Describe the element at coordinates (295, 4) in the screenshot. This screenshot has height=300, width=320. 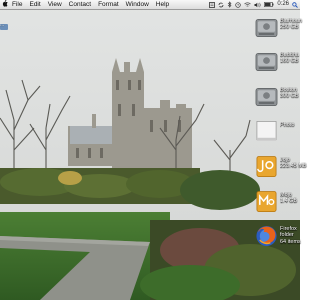
I see `spotlight-icon` at that location.